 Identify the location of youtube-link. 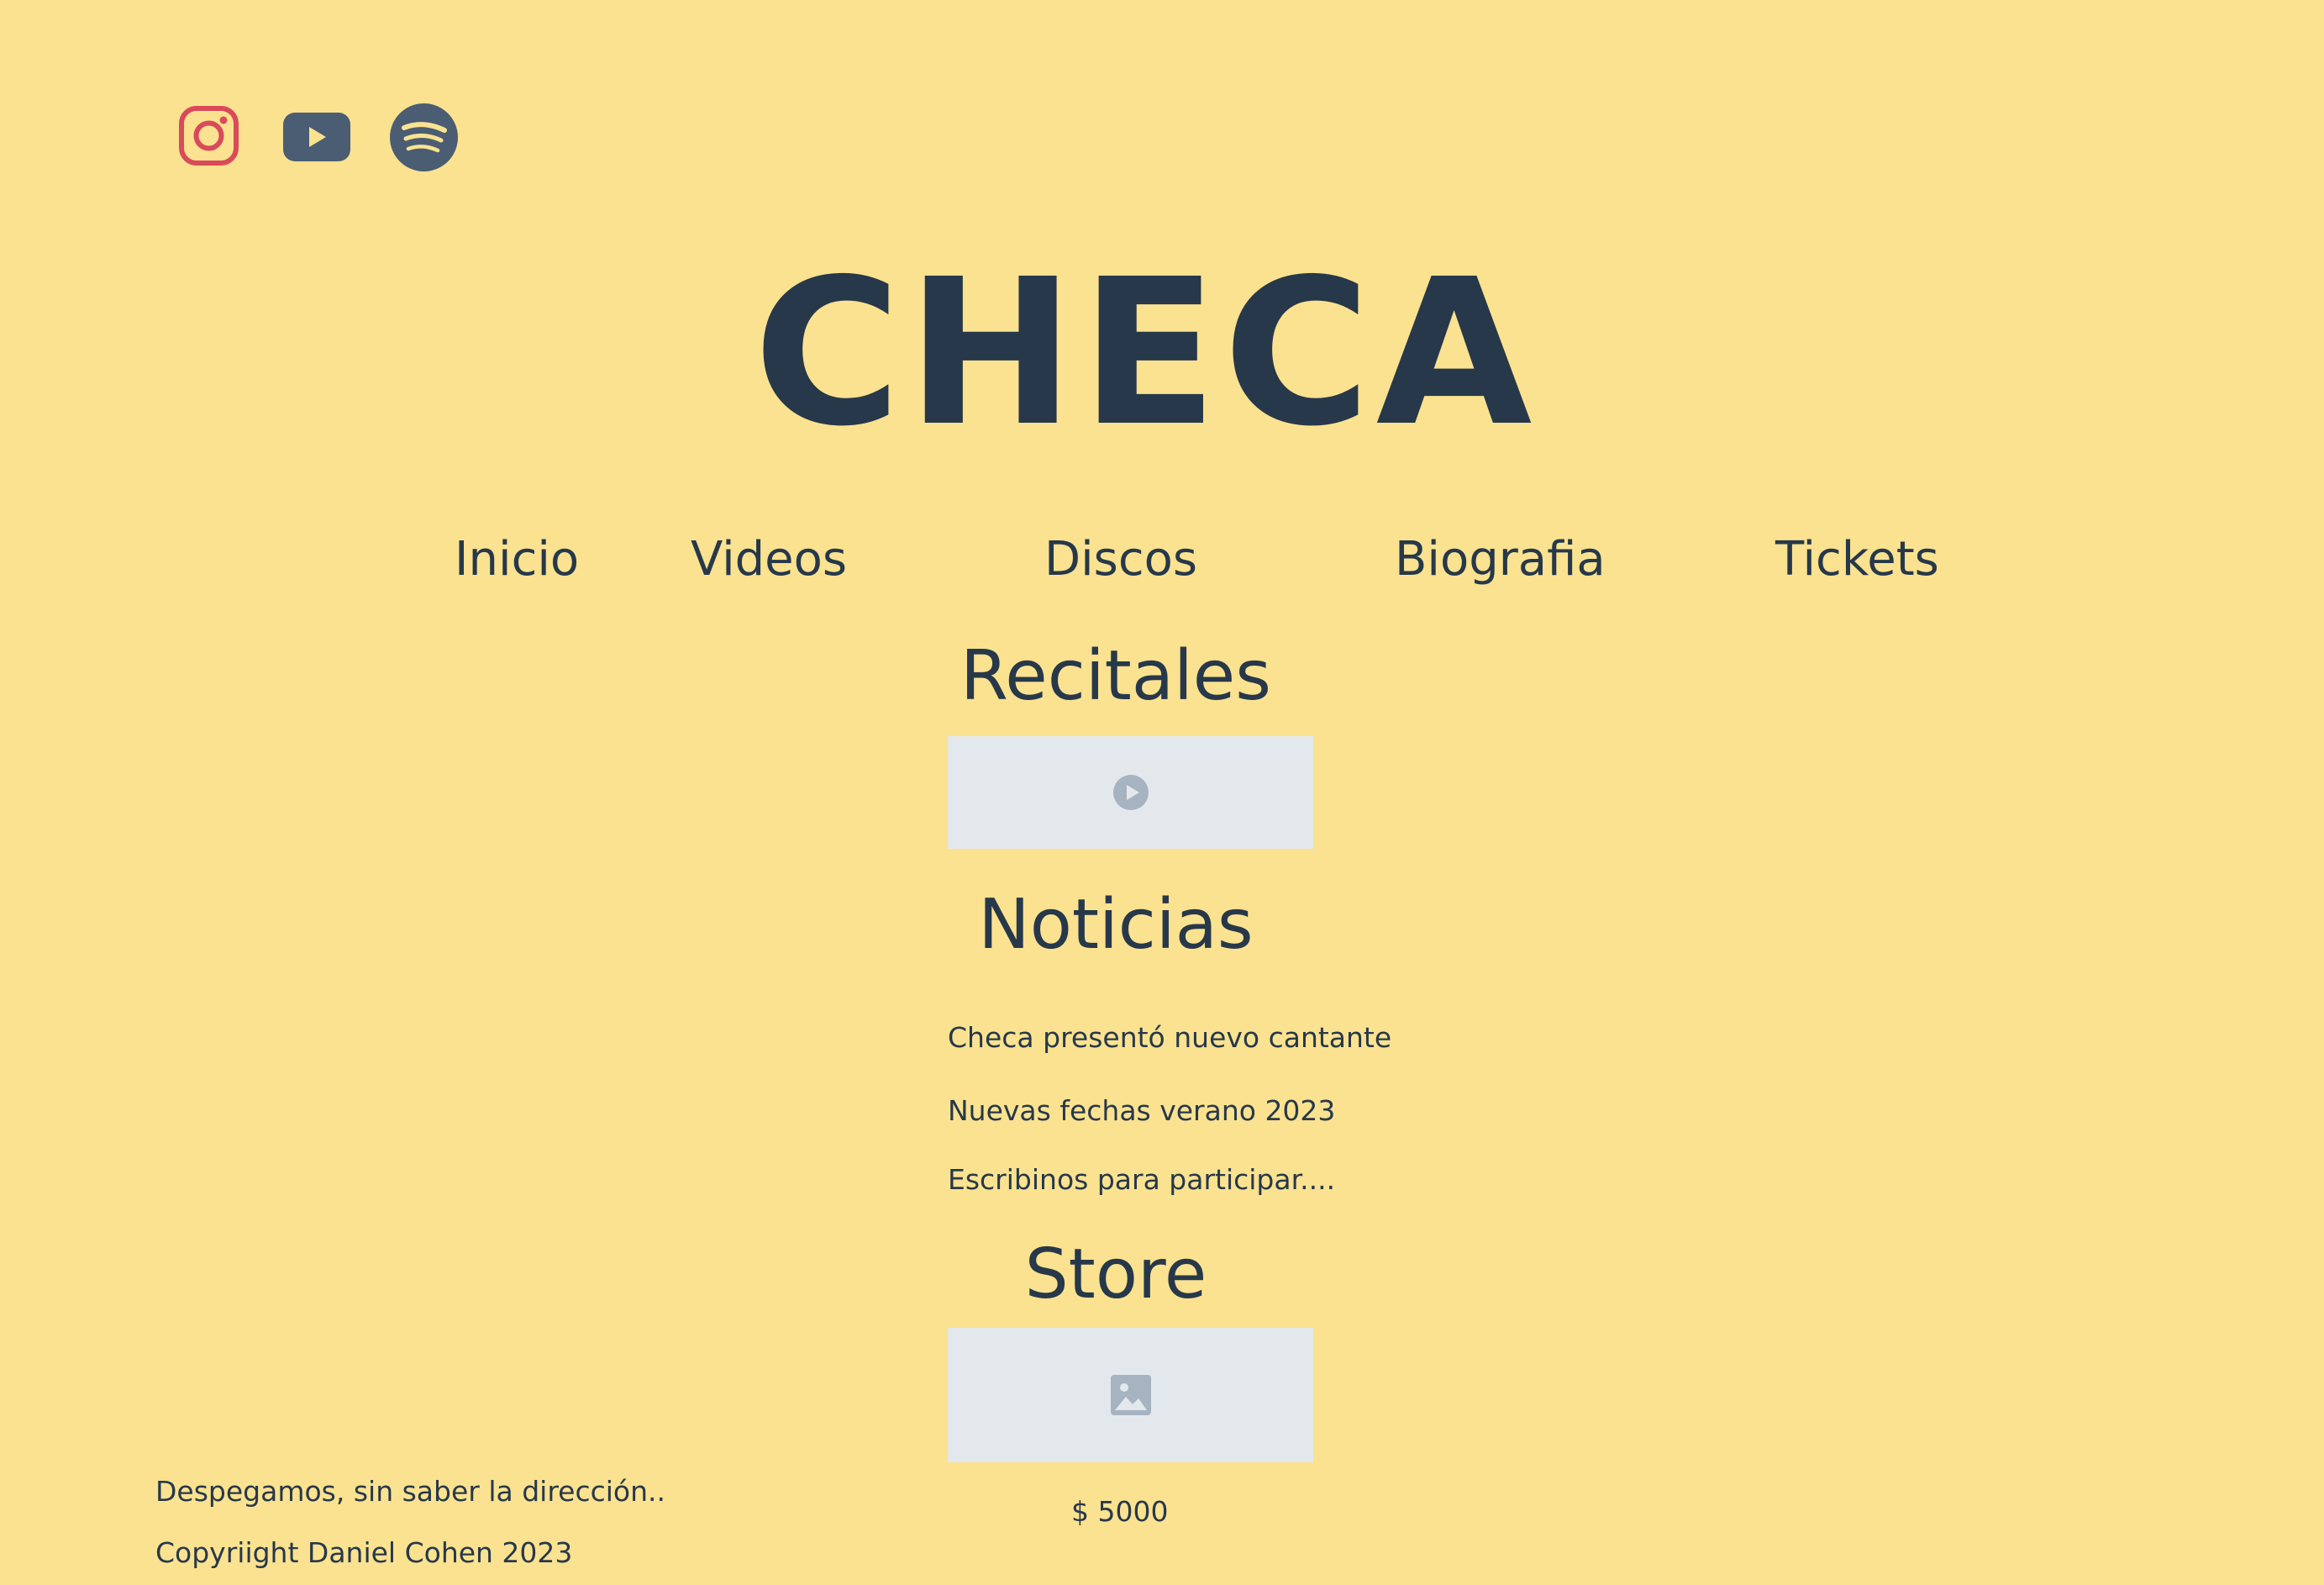
(317, 137).